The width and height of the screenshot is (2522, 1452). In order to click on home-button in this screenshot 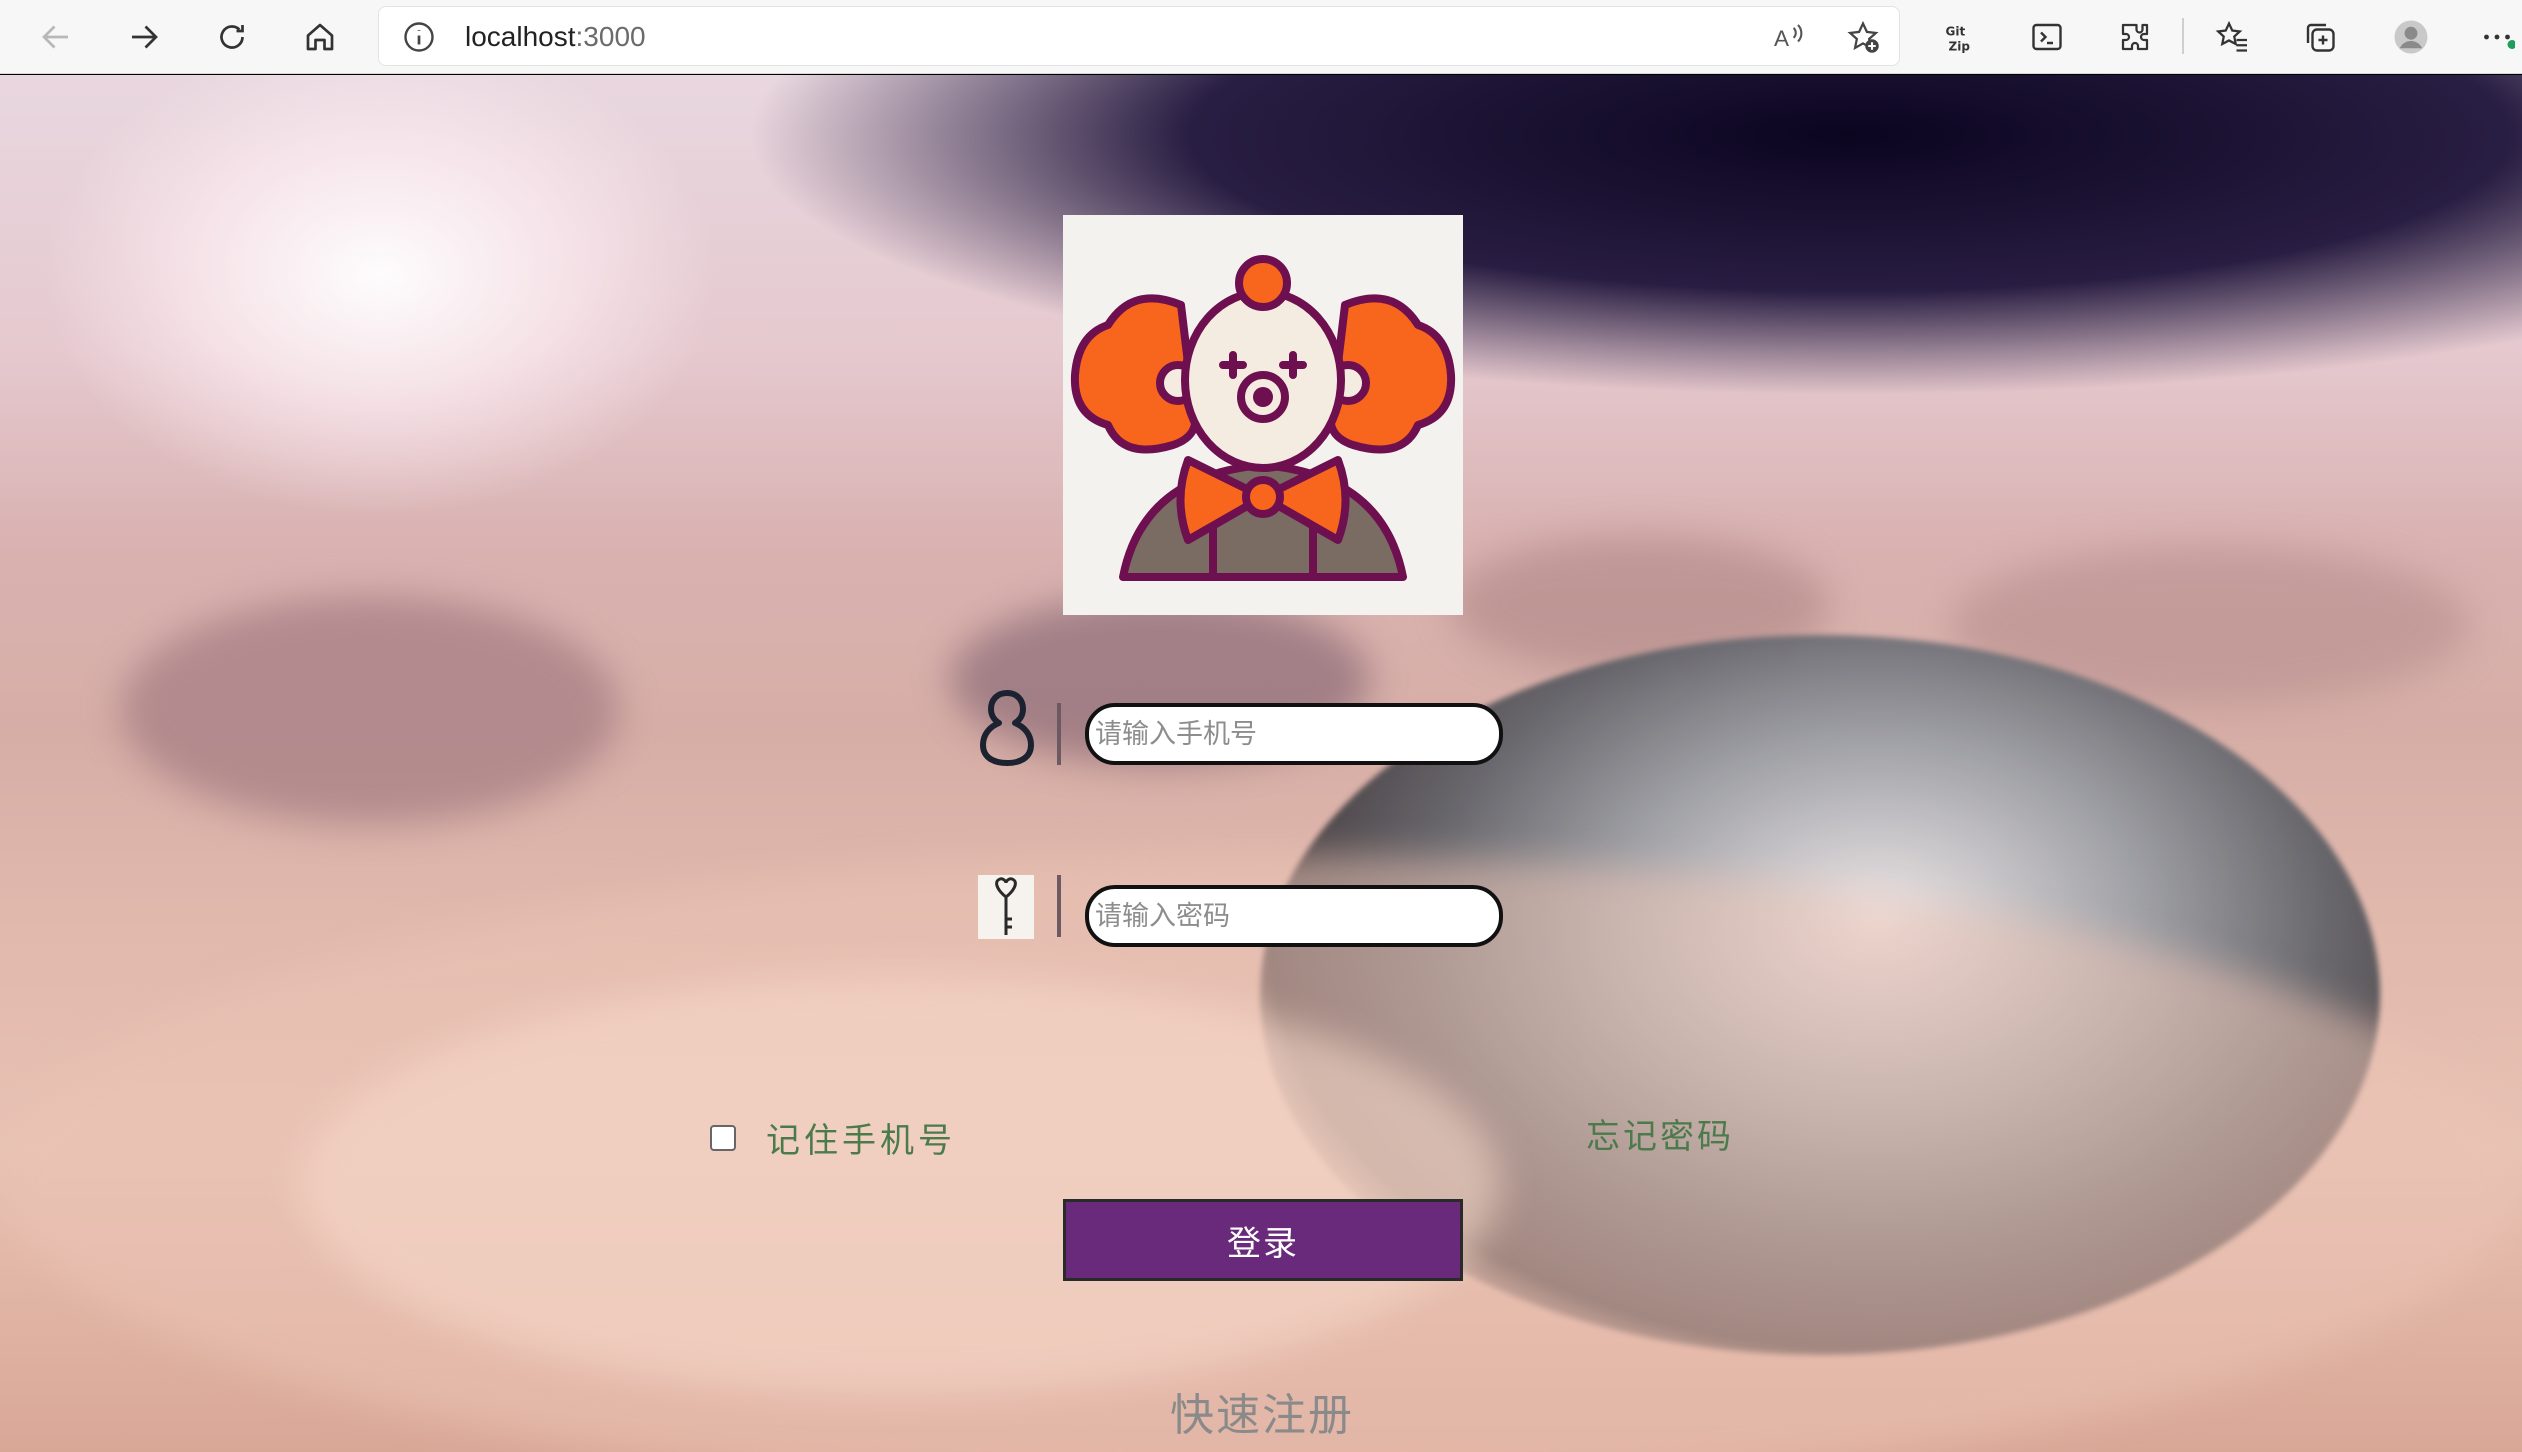, I will do `click(320, 37)`.